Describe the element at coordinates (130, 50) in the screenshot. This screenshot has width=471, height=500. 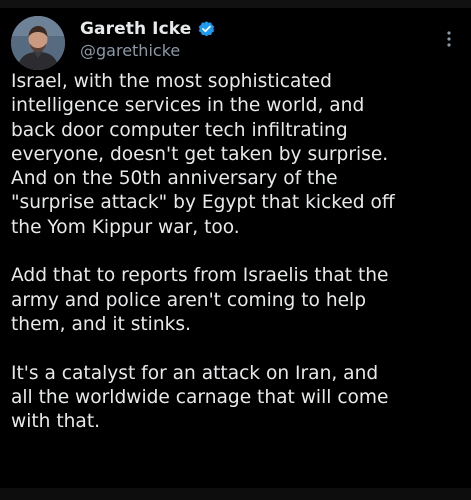
I see `author-handle: @garethicke` at that location.